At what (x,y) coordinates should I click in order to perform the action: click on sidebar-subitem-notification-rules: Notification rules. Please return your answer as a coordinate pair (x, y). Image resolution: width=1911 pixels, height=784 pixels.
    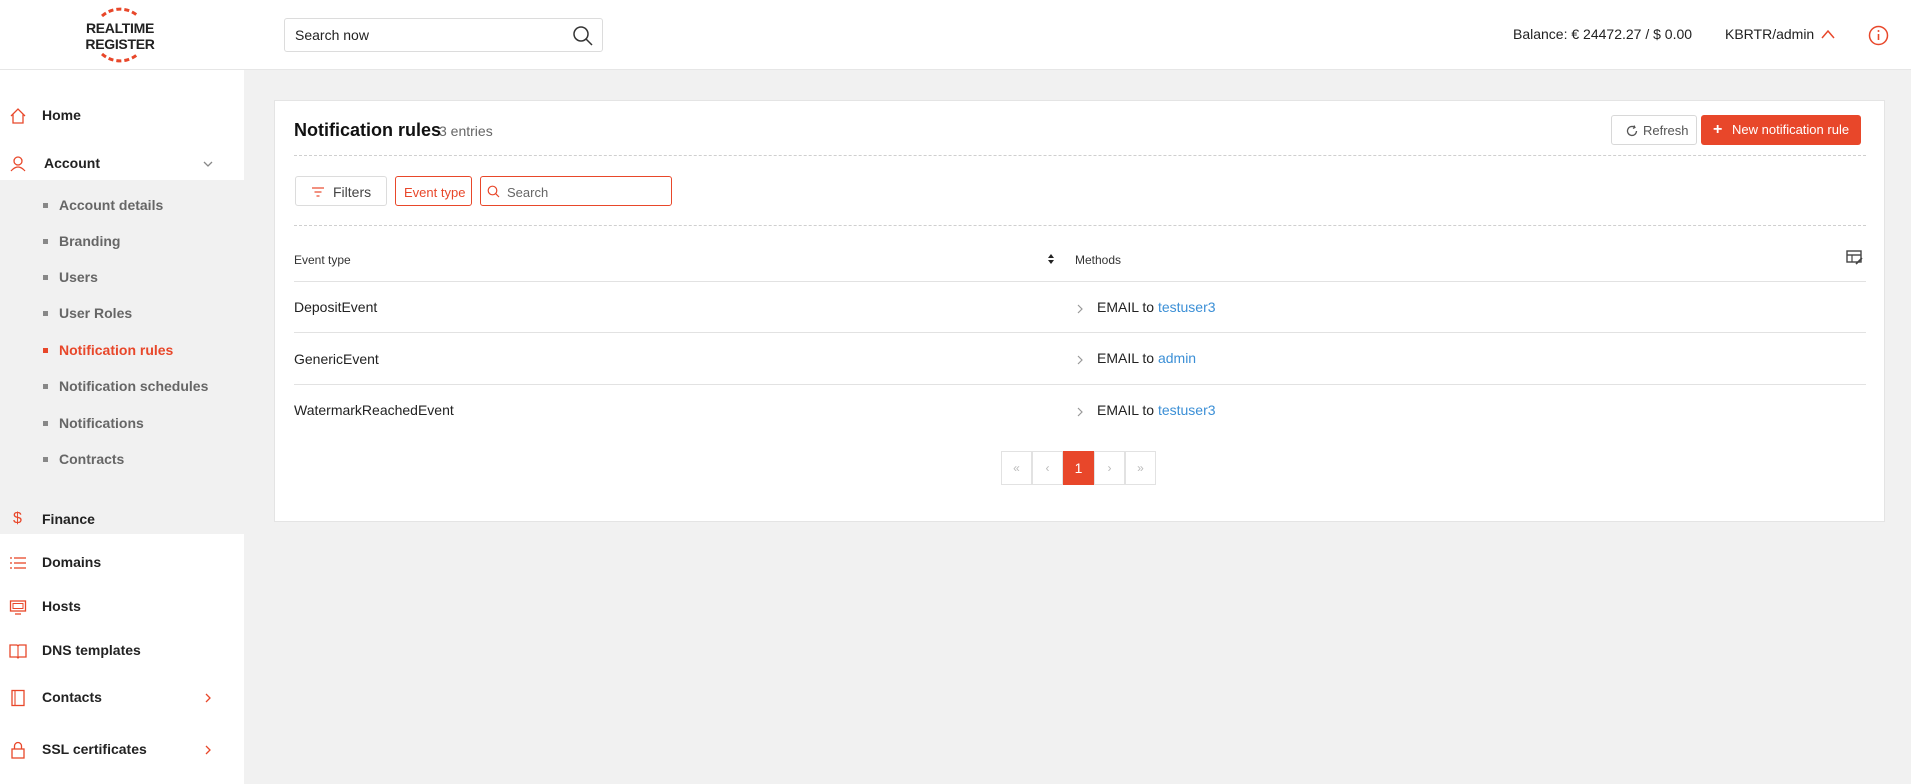
    Looking at the image, I should click on (122, 351).